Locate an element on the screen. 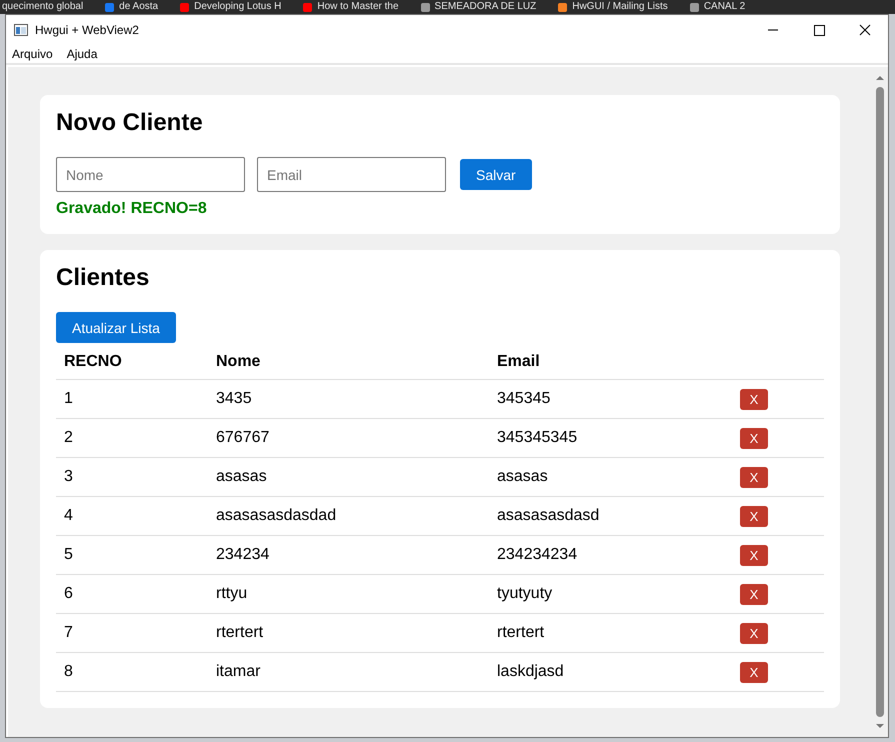  bookmark-link: CANAL 2 is located at coordinates (725, 7).